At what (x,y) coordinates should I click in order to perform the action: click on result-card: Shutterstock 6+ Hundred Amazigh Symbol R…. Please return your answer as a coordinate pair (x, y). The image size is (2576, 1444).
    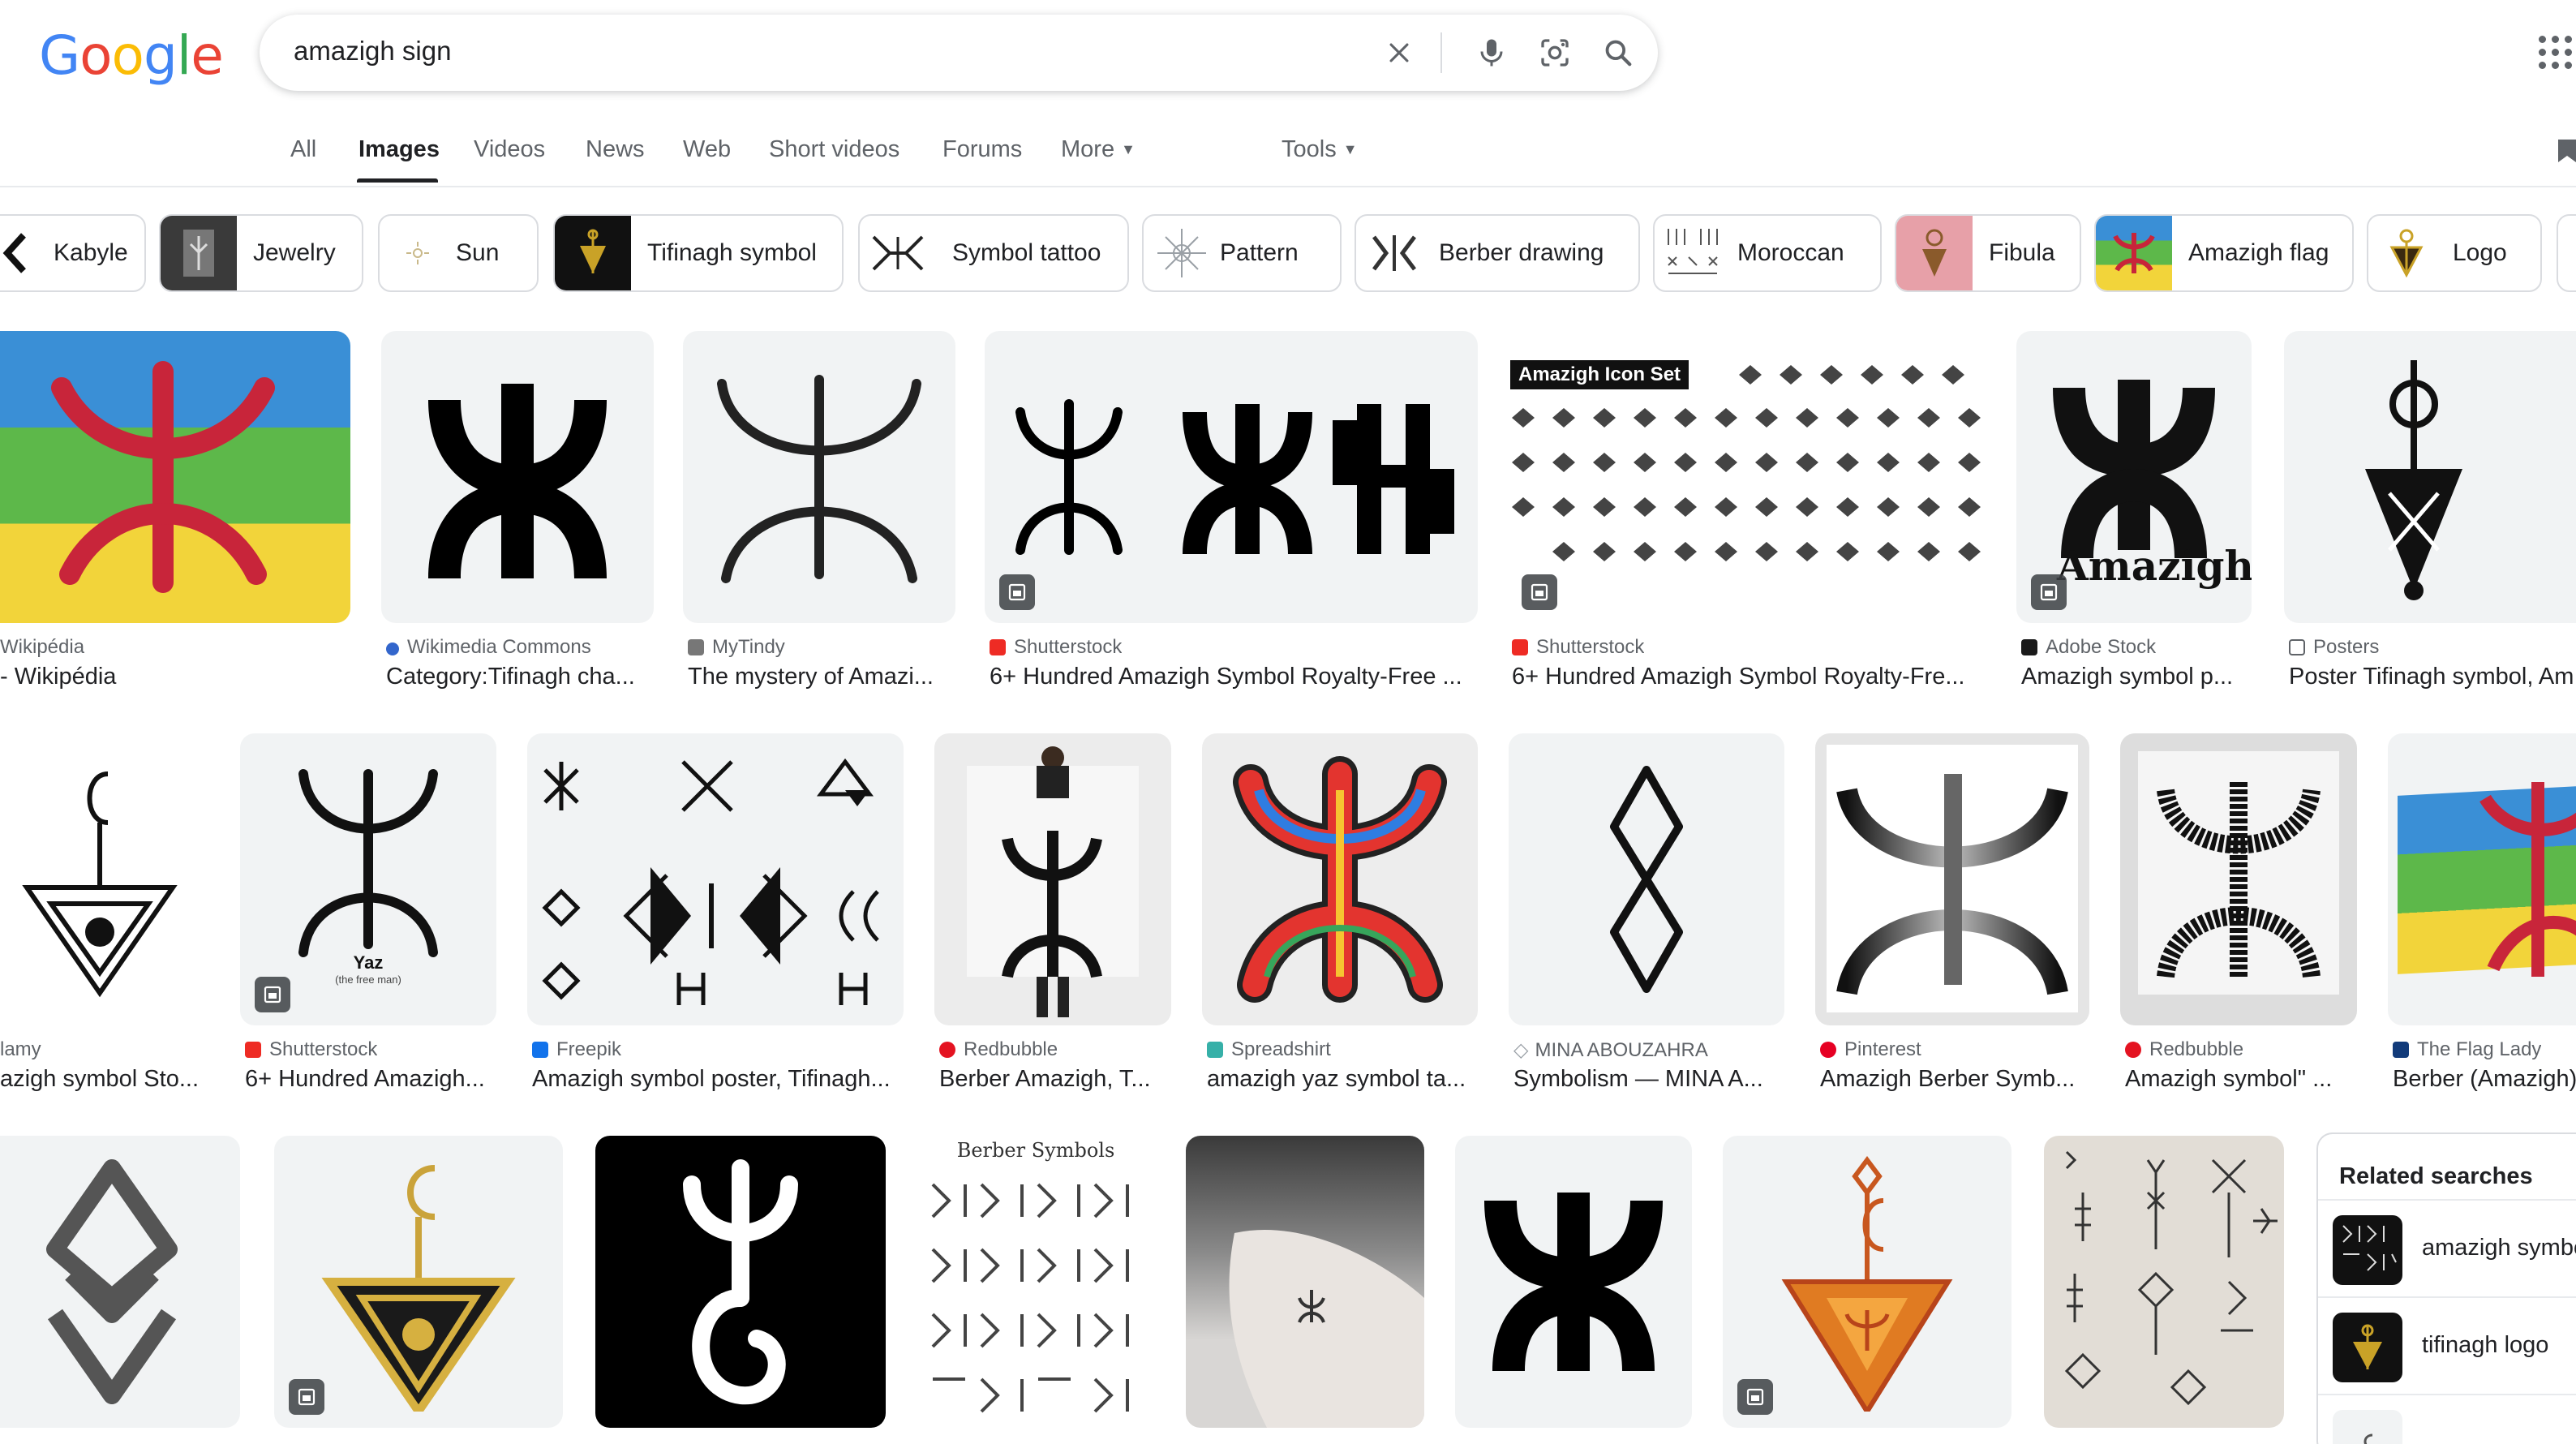
    Looking at the image, I should click on (1231, 513).